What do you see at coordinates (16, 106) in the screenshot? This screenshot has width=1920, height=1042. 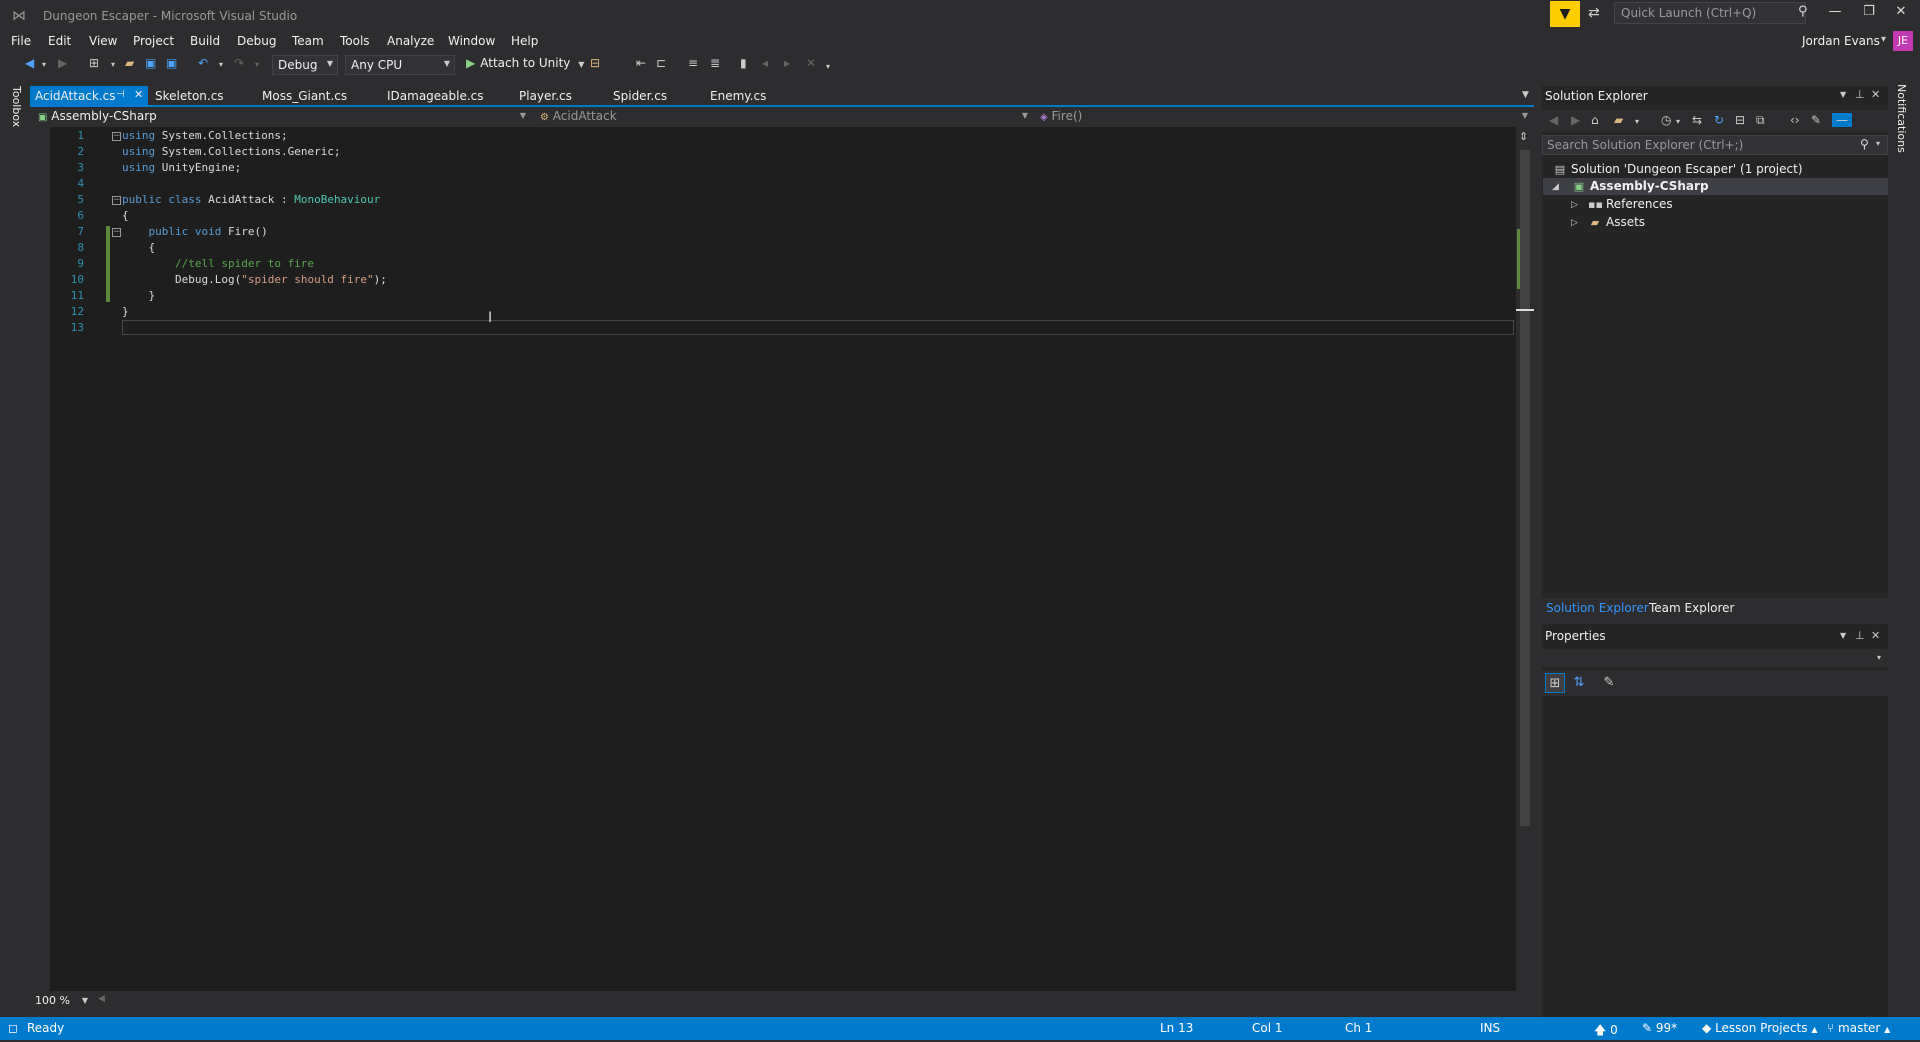 I see `toolbox-tab: Toolbox` at bounding box center [16, 106].